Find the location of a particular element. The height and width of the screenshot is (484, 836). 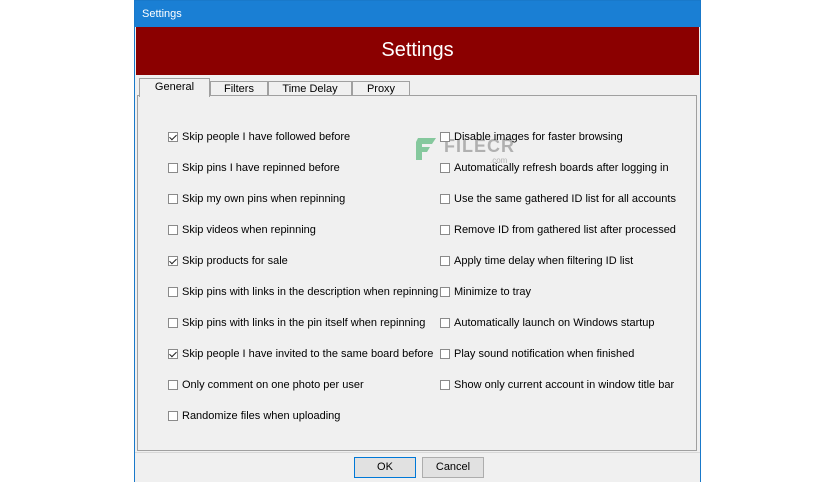

left-option-2: Skip my own pins when repinning is located at coordinates (256, 199).